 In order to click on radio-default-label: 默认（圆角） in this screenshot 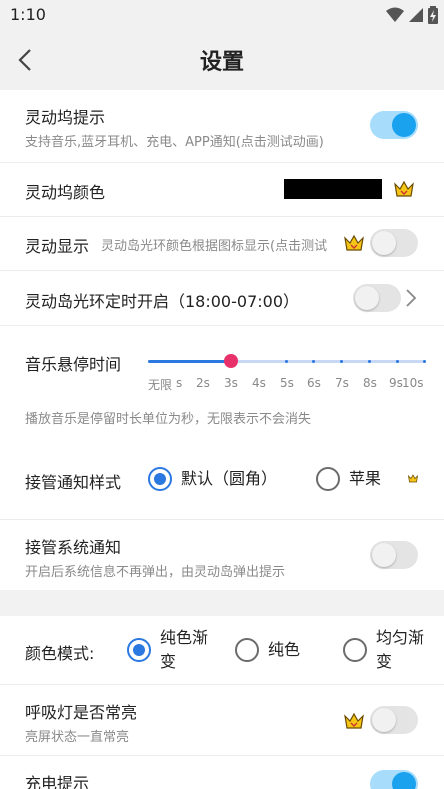, I will do `click(229, 479)`.